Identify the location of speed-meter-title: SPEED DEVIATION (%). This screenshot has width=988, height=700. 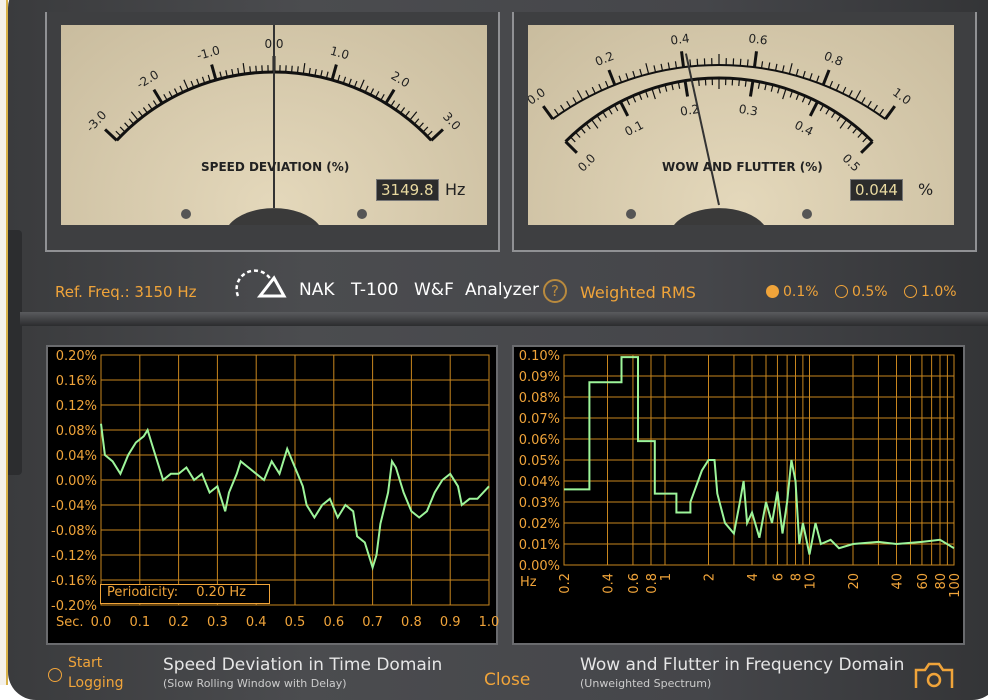
(275, 167).